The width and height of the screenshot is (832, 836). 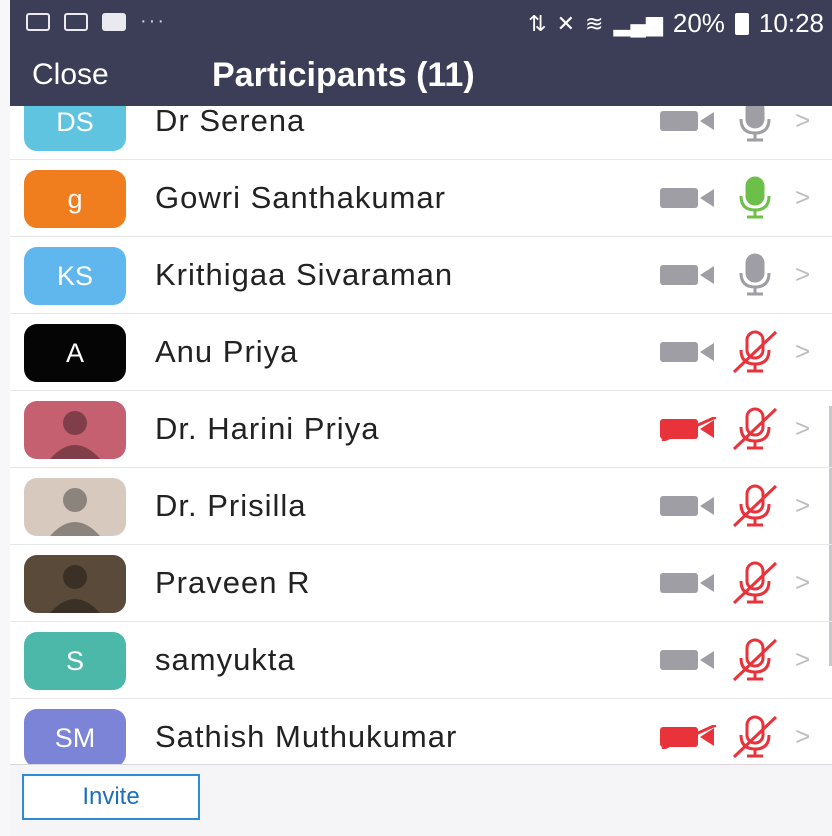 I want to click on participant-row: g Gowri Santhakumar >, so click(x=421, y=198).